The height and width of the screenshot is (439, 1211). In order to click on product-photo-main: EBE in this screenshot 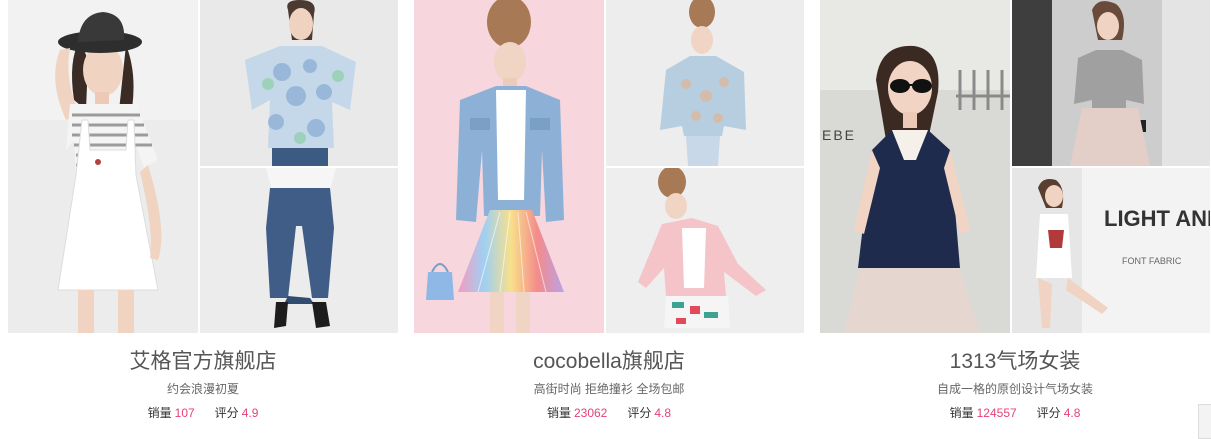, I will do `click(915, 166)`.